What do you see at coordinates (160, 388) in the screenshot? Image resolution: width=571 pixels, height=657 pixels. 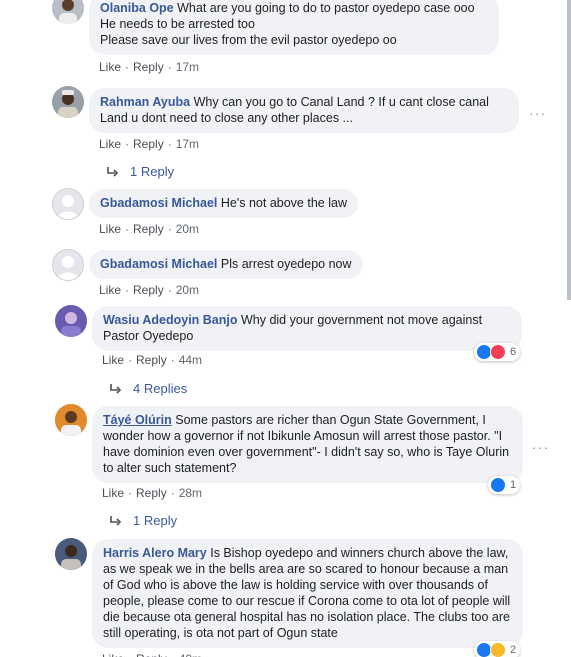 I see `replies-count: 4 Replies` at bounding box center [160, 388].